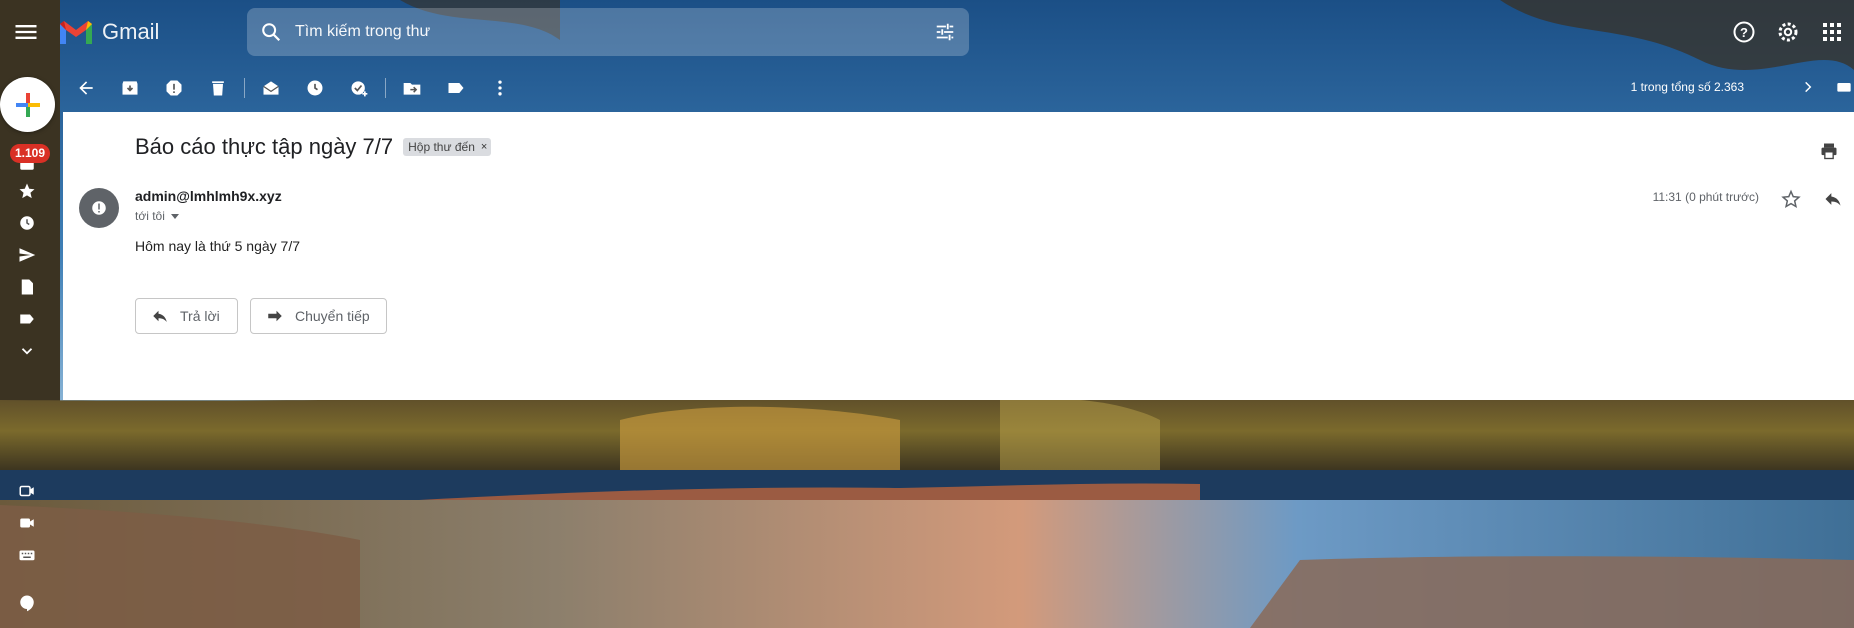 The image size is (1854, 628). Describe the element at coordinates (959, 88) in the screenshot. I see `message-toolbar` at that location.